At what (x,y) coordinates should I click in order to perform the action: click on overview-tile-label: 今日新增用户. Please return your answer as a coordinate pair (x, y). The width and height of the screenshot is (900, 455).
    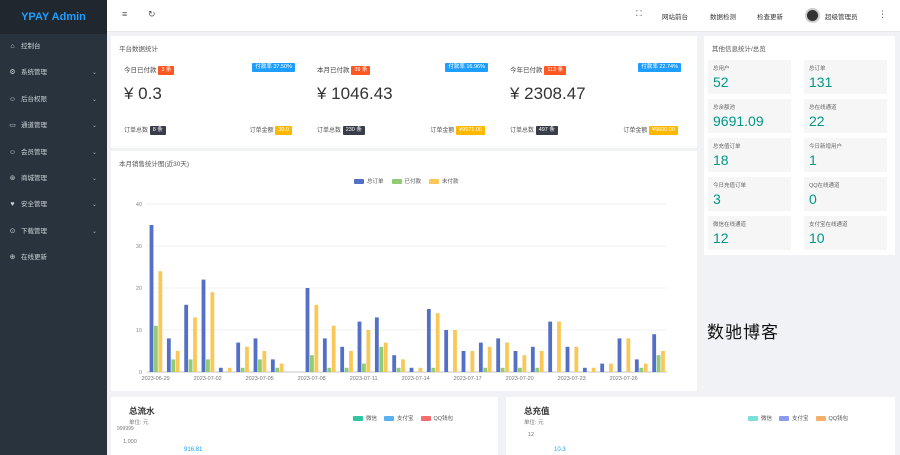
    Looking at the image, I should click on (826, 147).